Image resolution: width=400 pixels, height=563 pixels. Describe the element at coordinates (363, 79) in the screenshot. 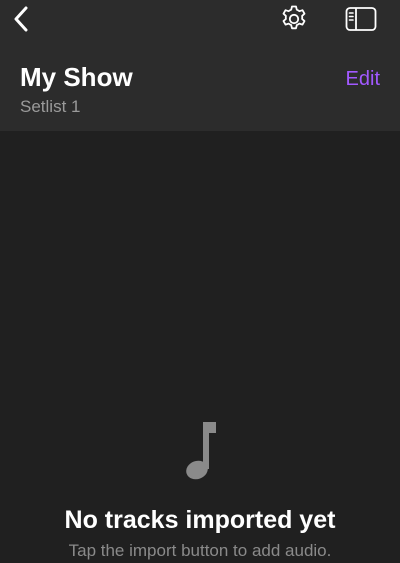

I see `edit-button: Edit` at that location.